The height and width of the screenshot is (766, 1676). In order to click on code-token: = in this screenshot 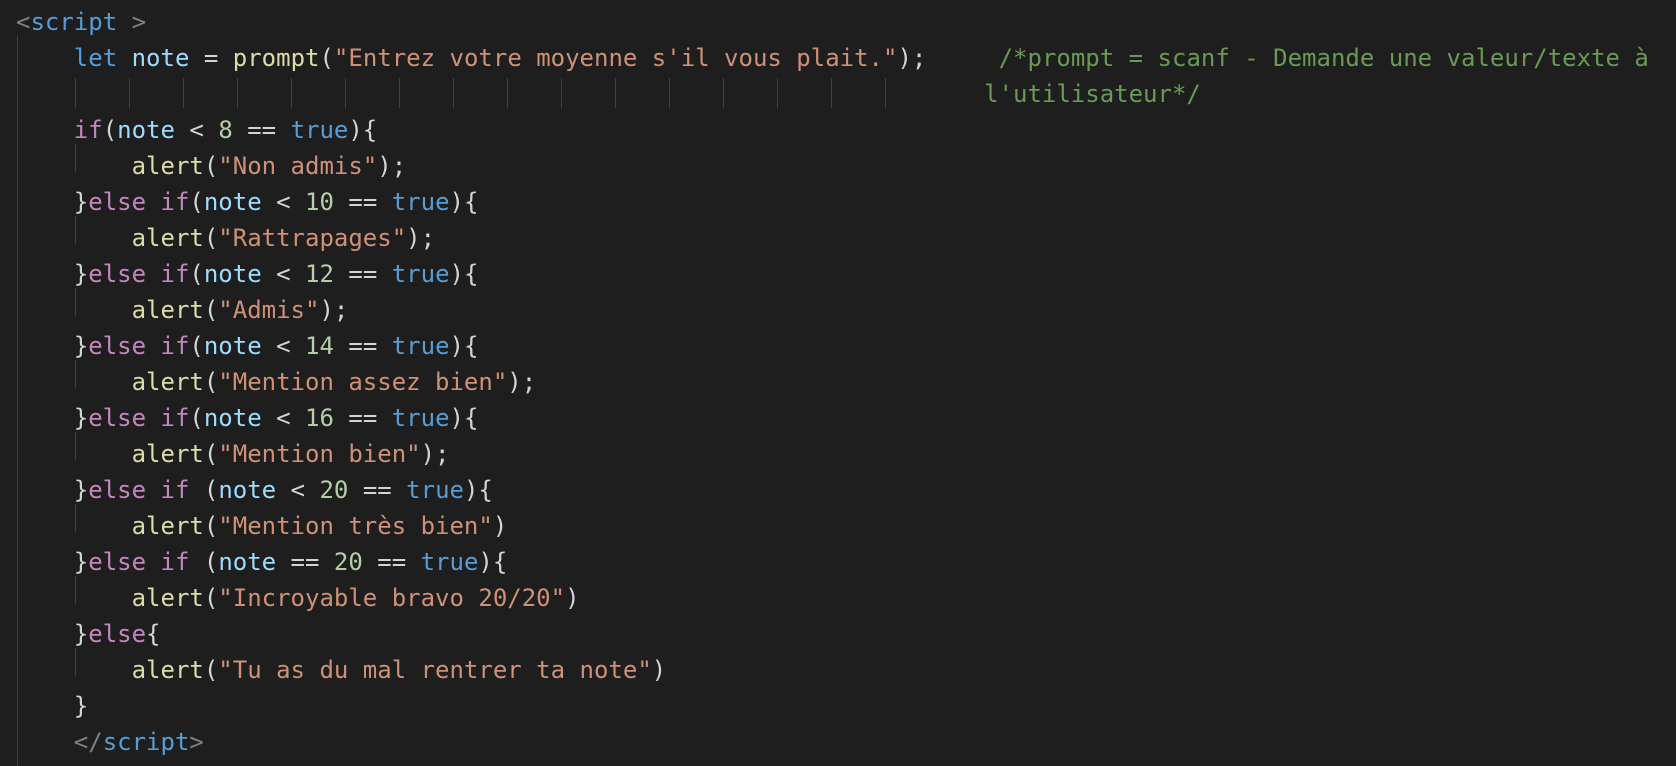, I will do `click(211, 58)`.